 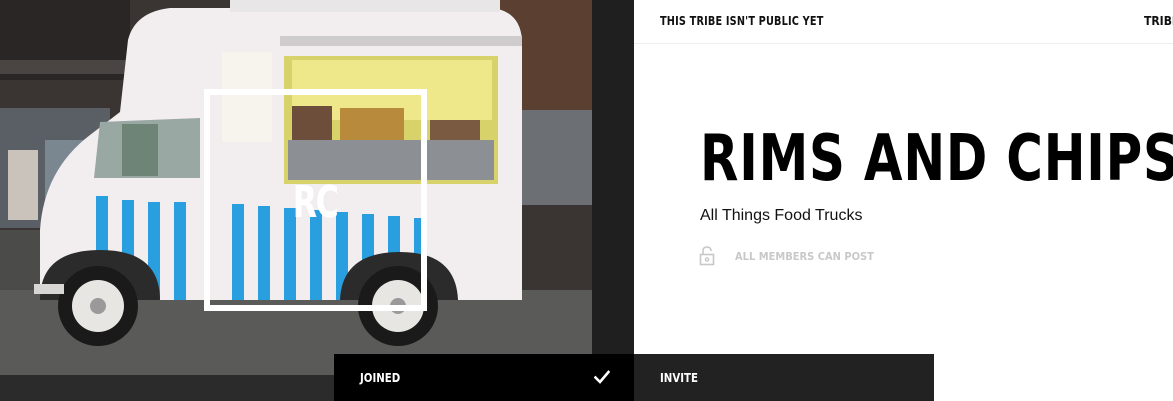 What do you see at coordinates (602, 377) in the screenshot?
I see `check-icon` at bounding box center [602, 377].